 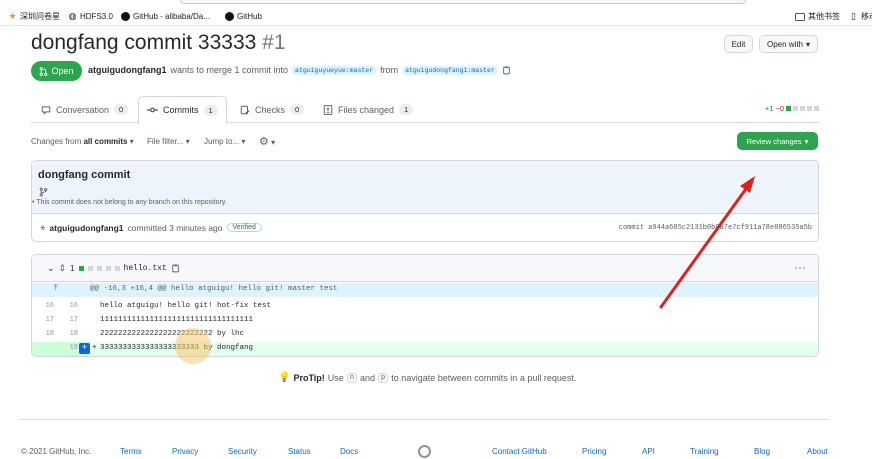 I want to click on arrow-shaft, so click(x=704, y=246).